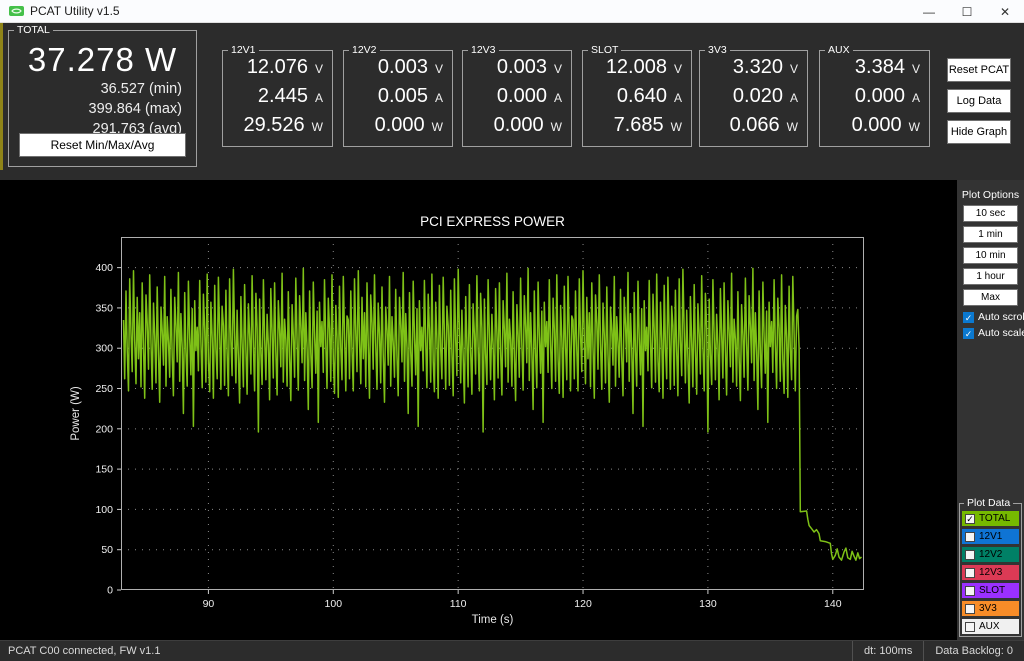 This screenshot has height=661, width=1024. Describe the element at coordinates (993, 317) in the screenshot. I see `auto-scroll-checkbox: ✓ Auto scroll` at that location.